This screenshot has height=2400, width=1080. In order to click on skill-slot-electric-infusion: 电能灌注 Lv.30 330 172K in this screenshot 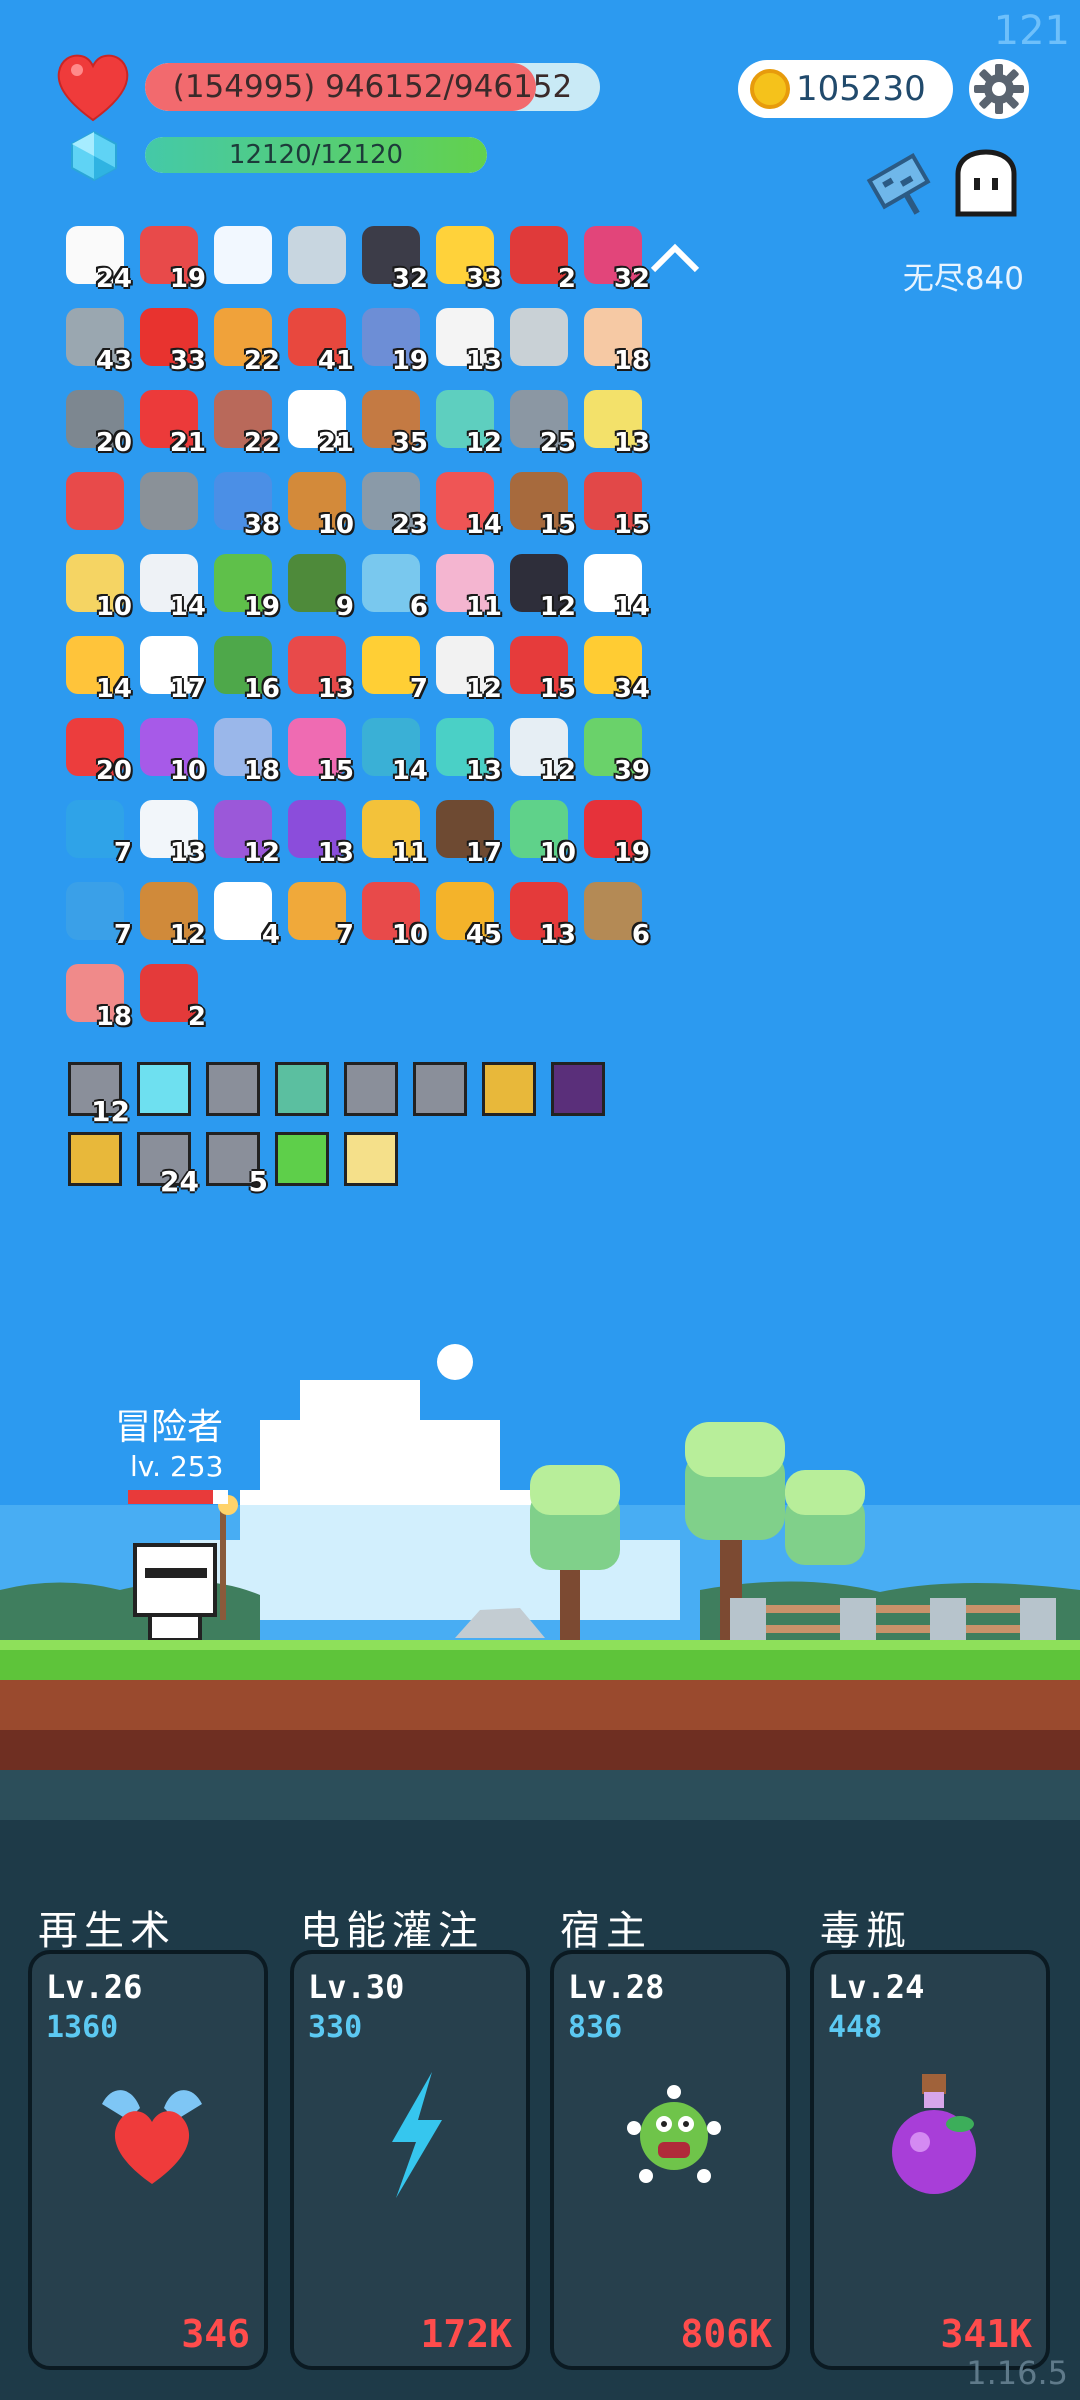, I will do `click(410, 2139)`.